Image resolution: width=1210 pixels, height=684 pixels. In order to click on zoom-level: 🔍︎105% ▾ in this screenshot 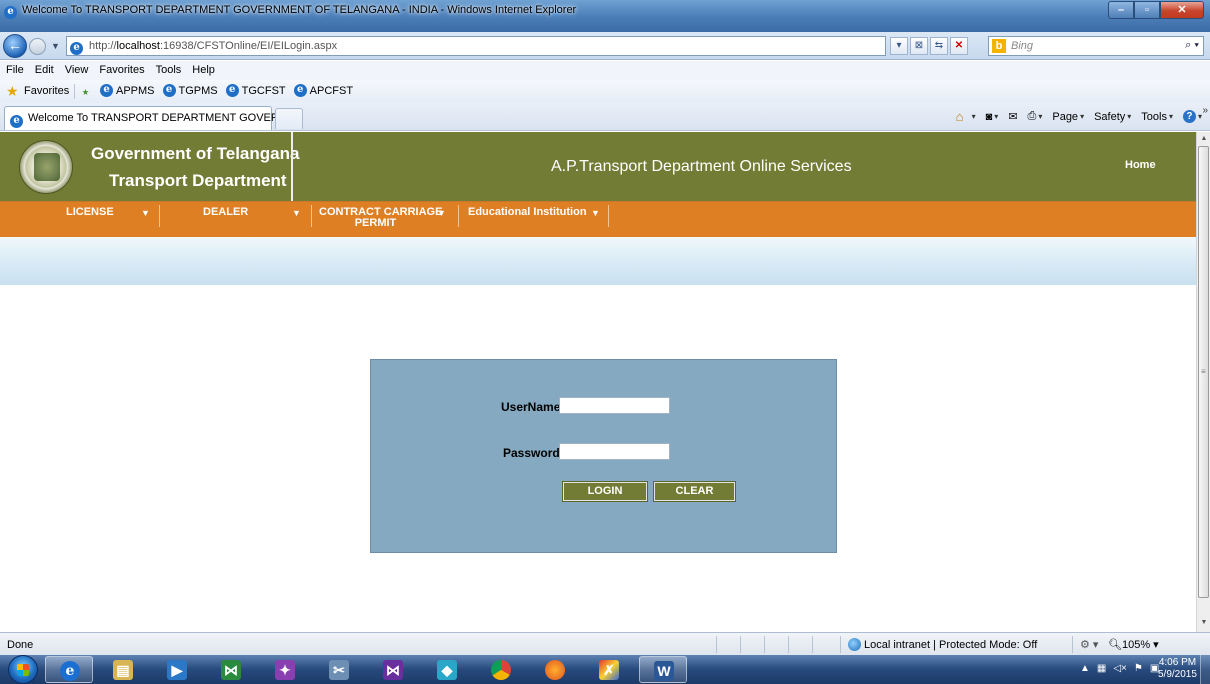, I will do `click(1133, 644)`.